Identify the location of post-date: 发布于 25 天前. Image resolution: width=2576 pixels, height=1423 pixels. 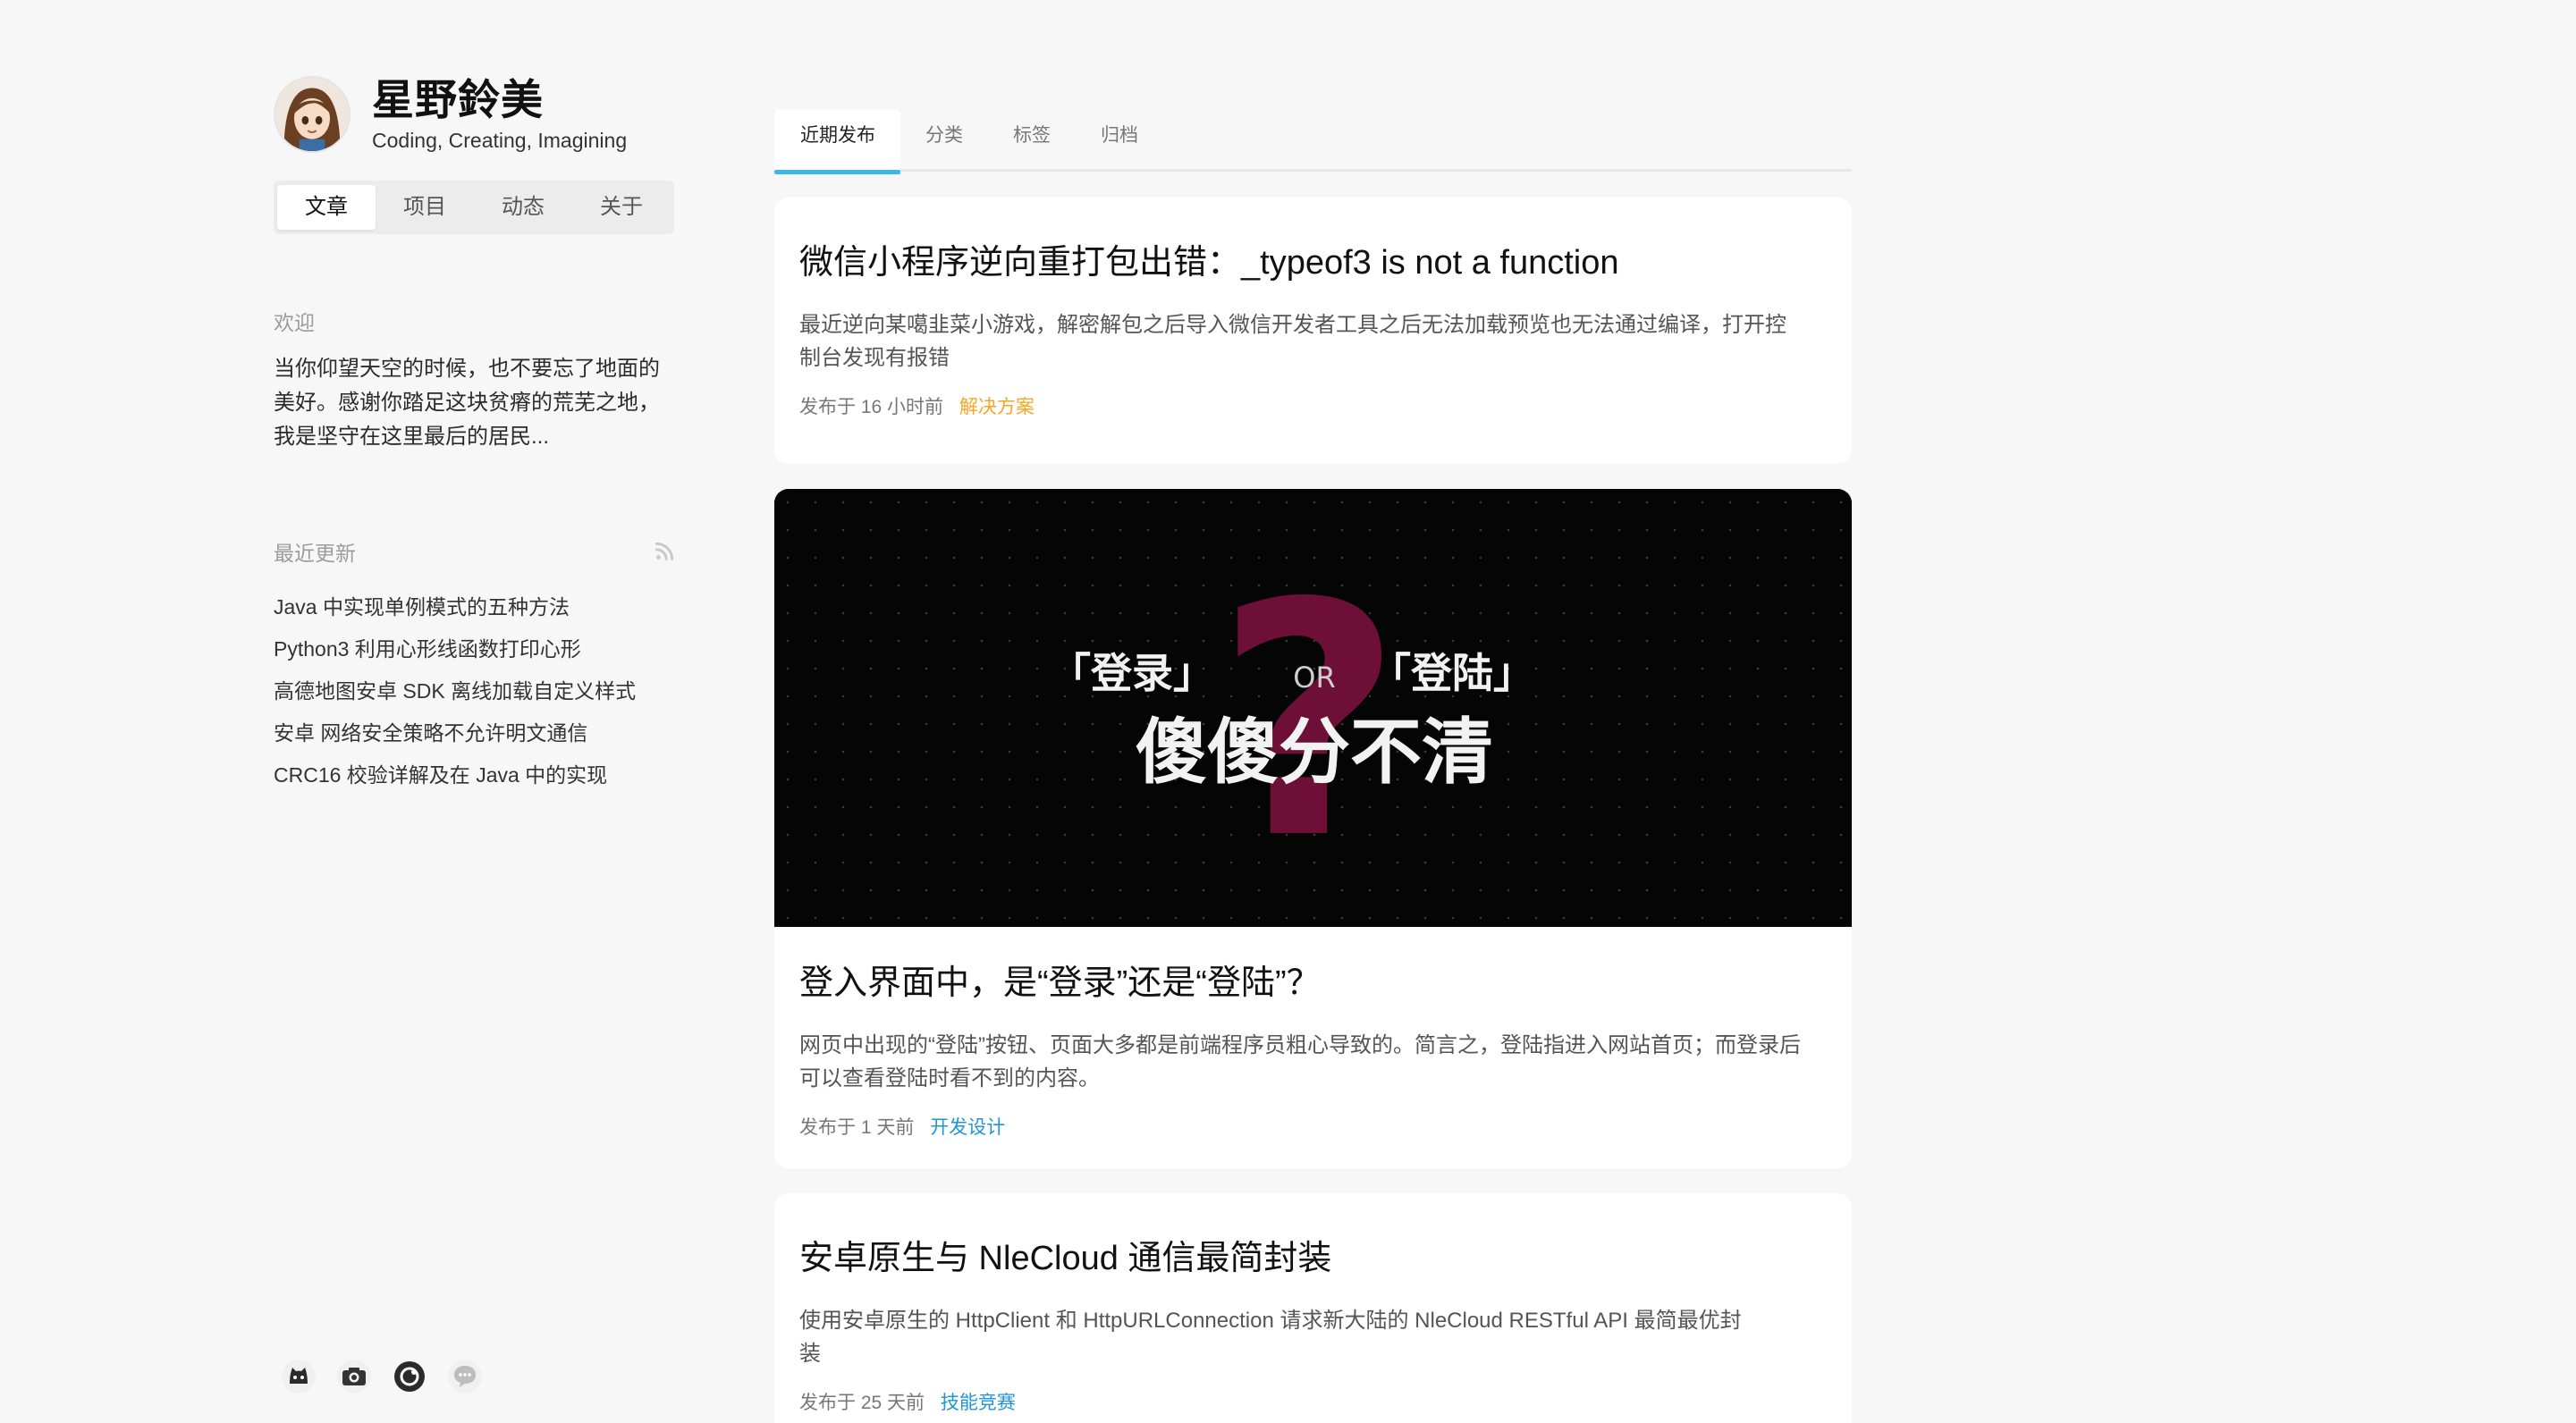
(862, 1403).